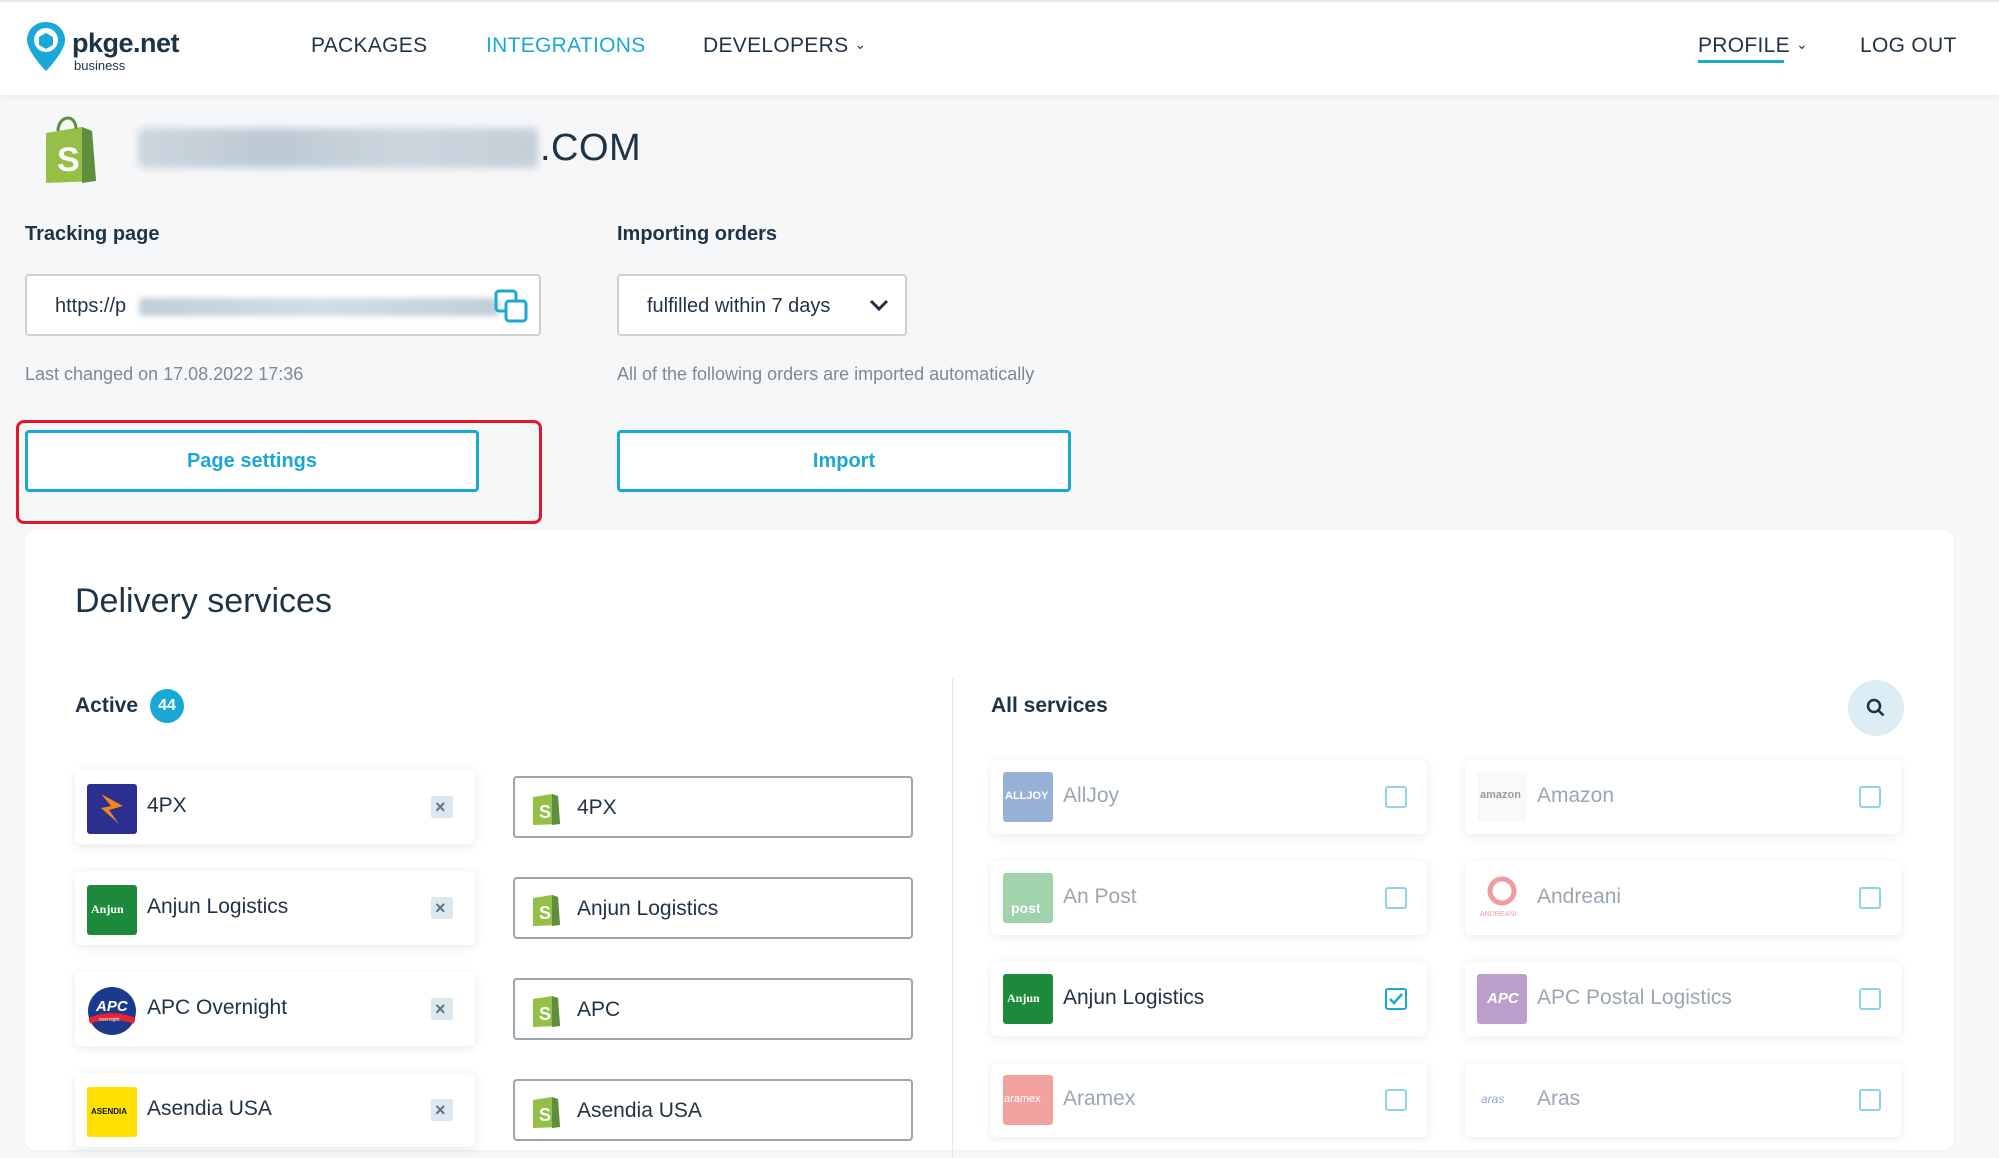 Image resolution: width=1999 pixels, height=1158 pixels. What do you see at coordinates (109, 1020) in the screenshot?
I see `apc-logo-subtext: overnight` at bounding box center [109, 1020].